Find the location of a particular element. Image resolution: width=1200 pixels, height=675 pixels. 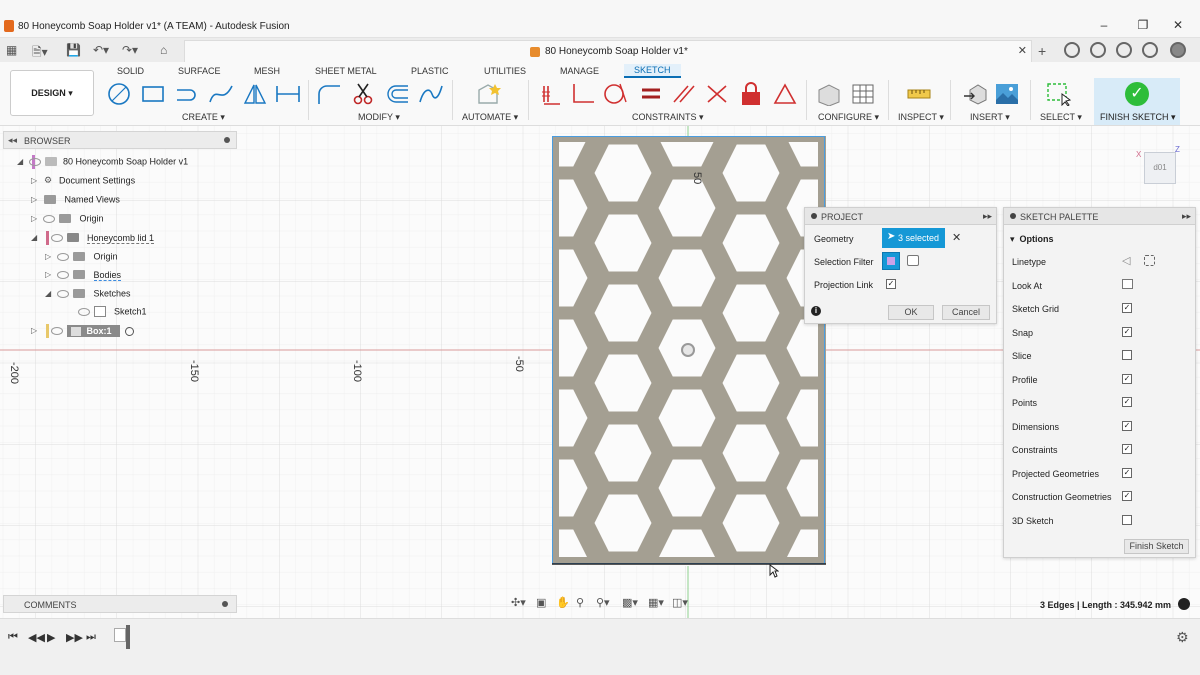

modify-group-label: MODIFY ▾ is located at coordinates (379, 117).